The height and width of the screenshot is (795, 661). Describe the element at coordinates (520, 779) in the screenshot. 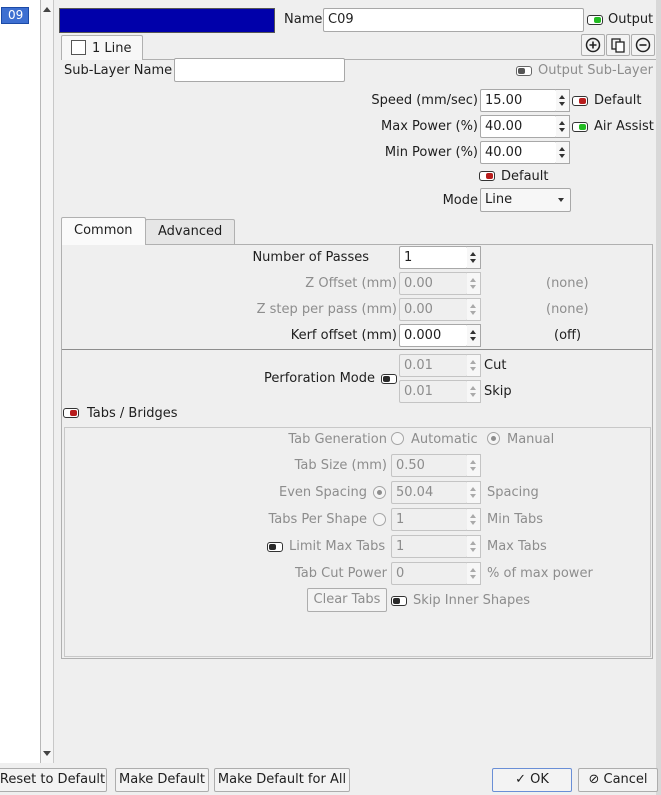

I see `checkmark-icon: ✓` at that location.